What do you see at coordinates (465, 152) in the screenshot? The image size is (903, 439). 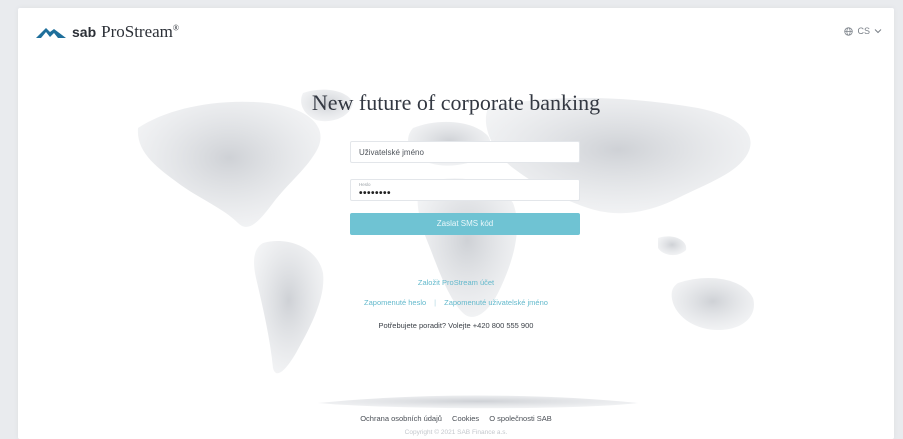 I see `username-field: Uživatelské jméno` at bounding box center [465, 152].